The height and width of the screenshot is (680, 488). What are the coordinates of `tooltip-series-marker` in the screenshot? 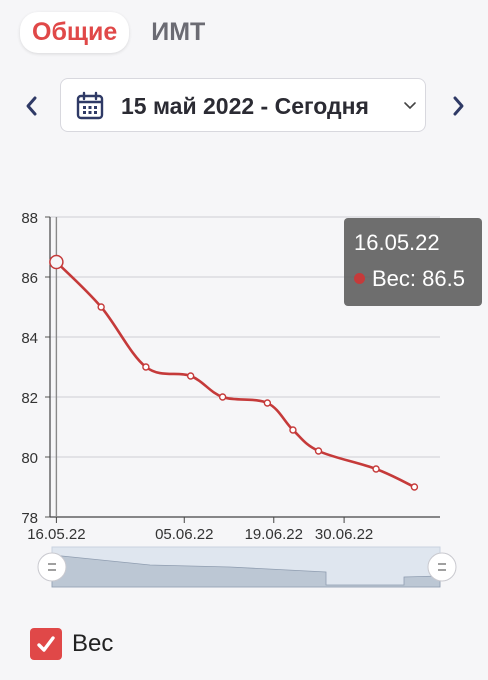 It's located at (359, 278).